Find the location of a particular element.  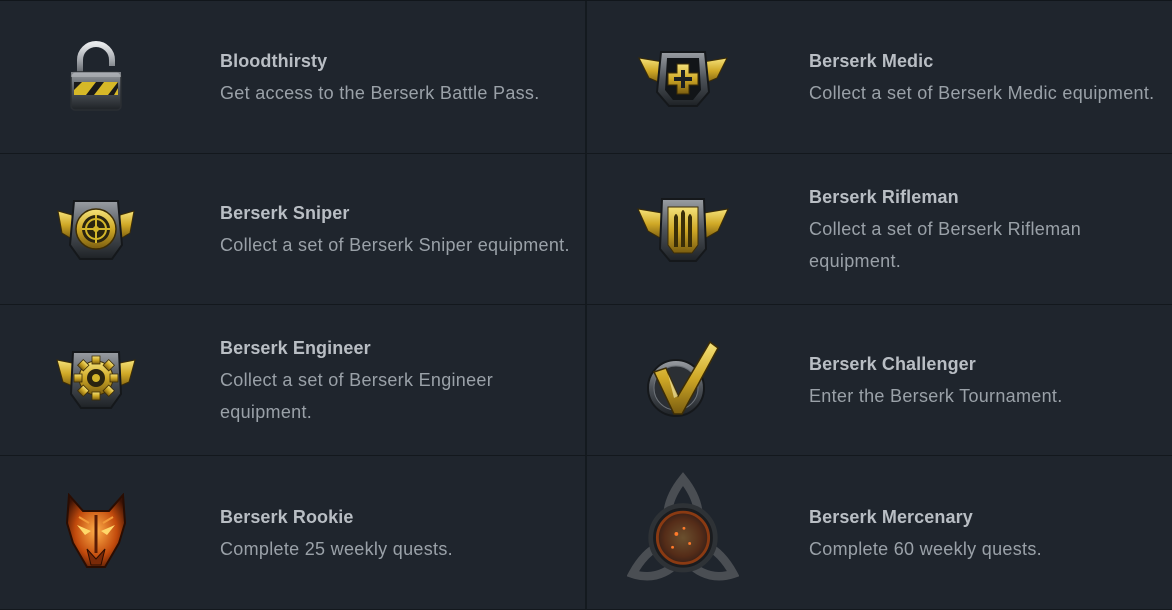

triquetra-emblem-icon is located at coordinates (683, 532).